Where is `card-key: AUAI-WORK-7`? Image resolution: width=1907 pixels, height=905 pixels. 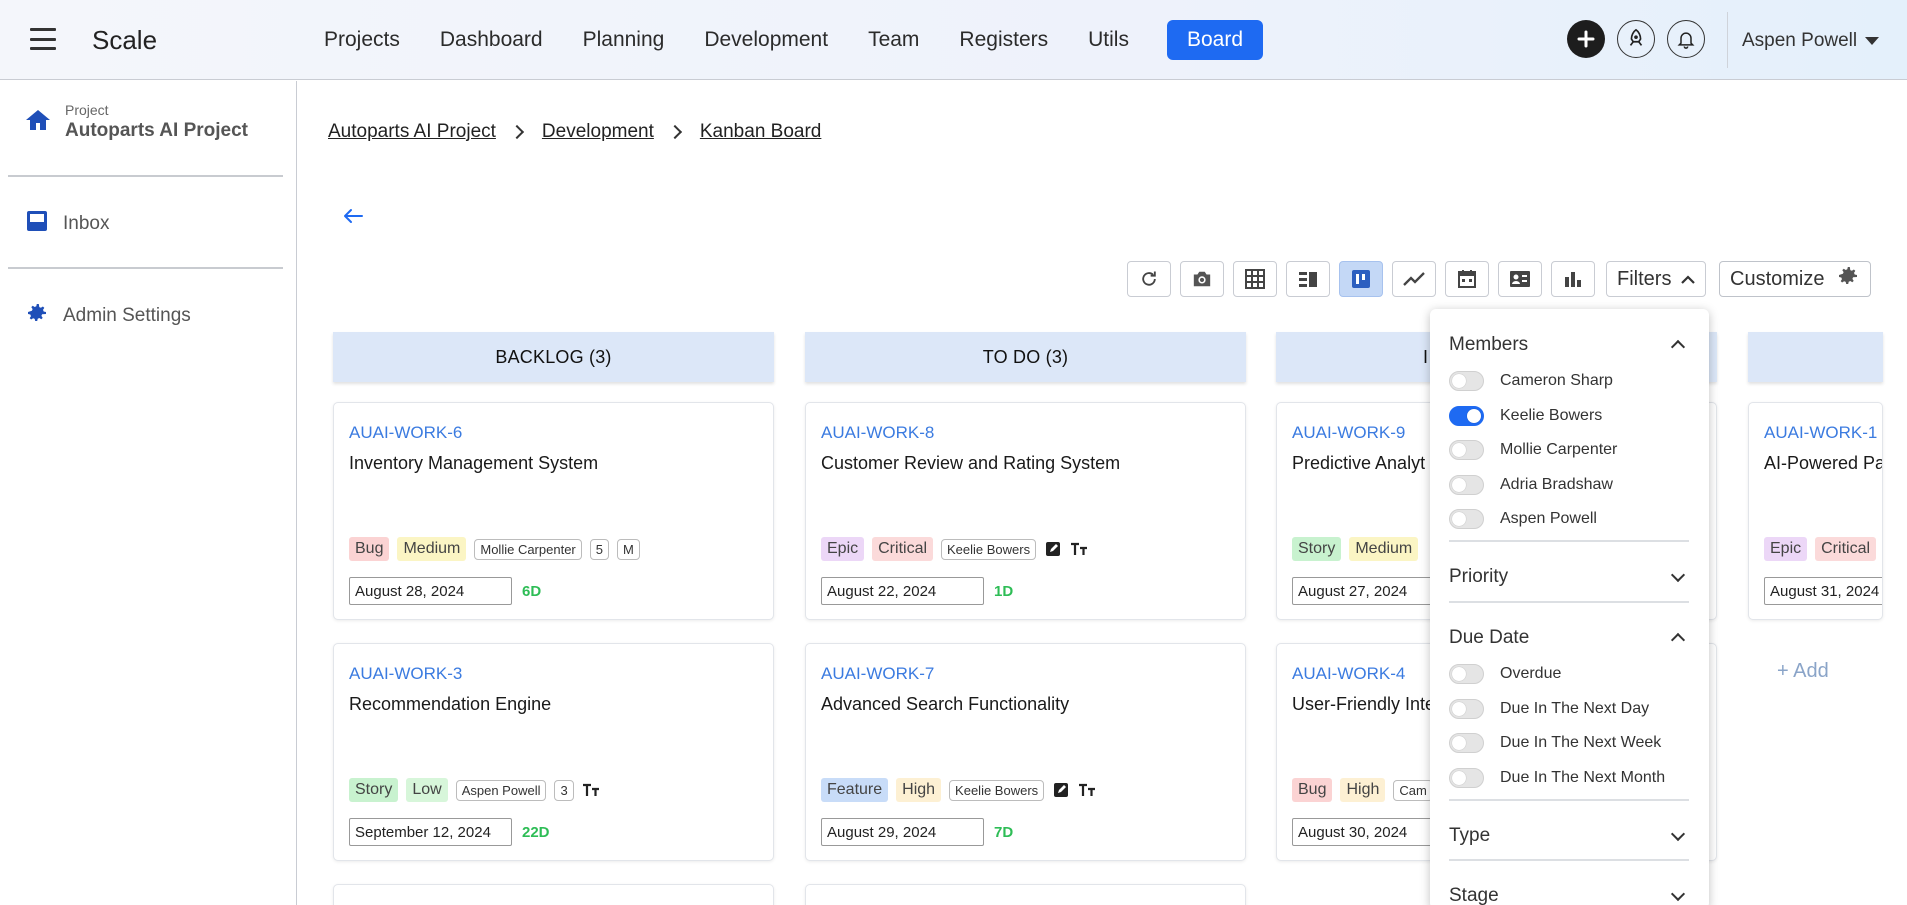 card-key: AUAI-WORK-7 is located at coordinates (877, 674).